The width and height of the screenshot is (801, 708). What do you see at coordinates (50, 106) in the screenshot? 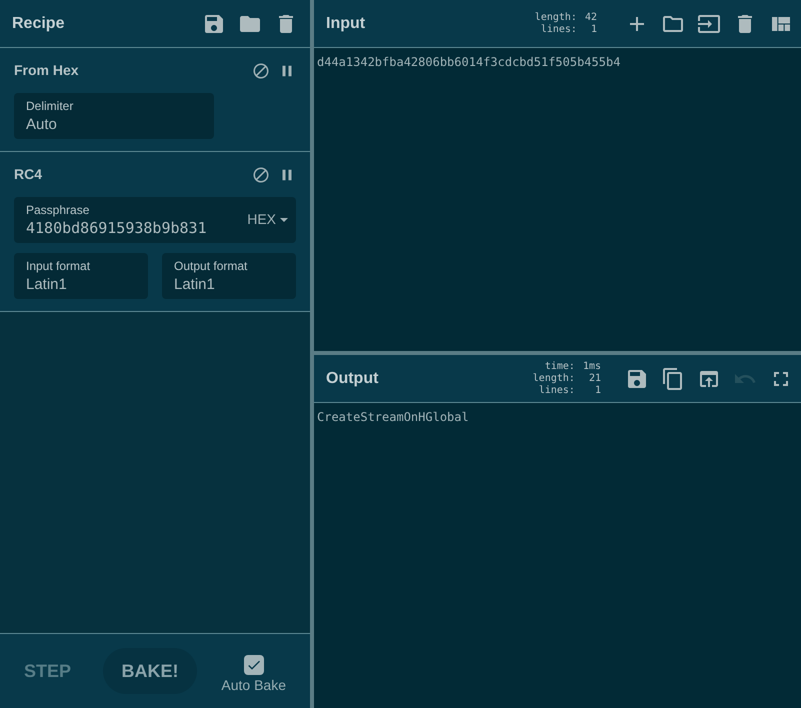
I see `field-label: Delimiter` at bounding box center [50, 106].